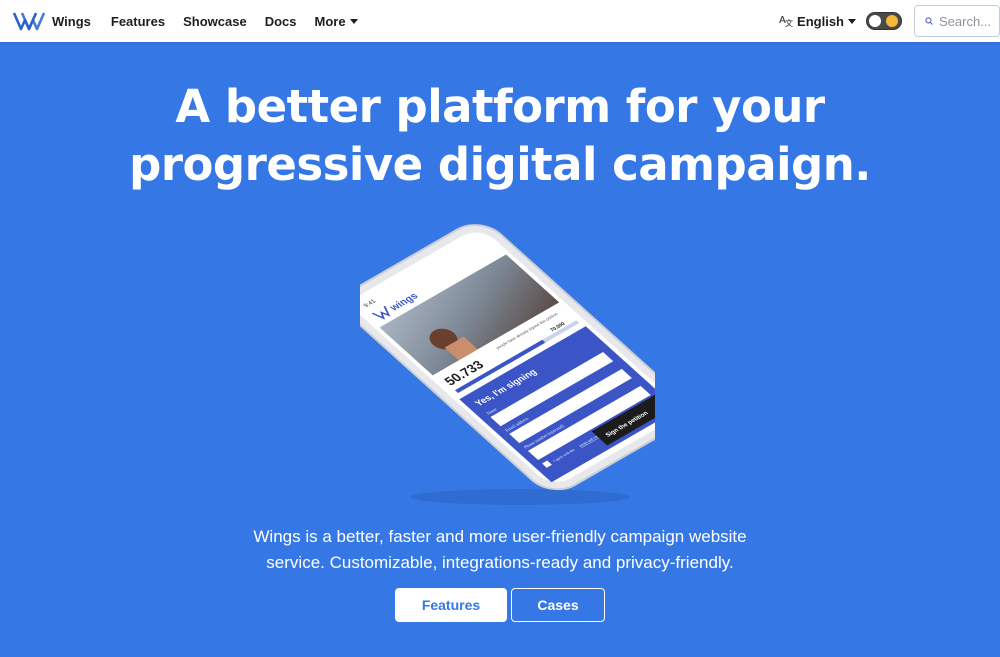  Describe the element at coordinates (500, 106) in the screenshot. I see `hero-title-line-1: A better platform for your` at that location.